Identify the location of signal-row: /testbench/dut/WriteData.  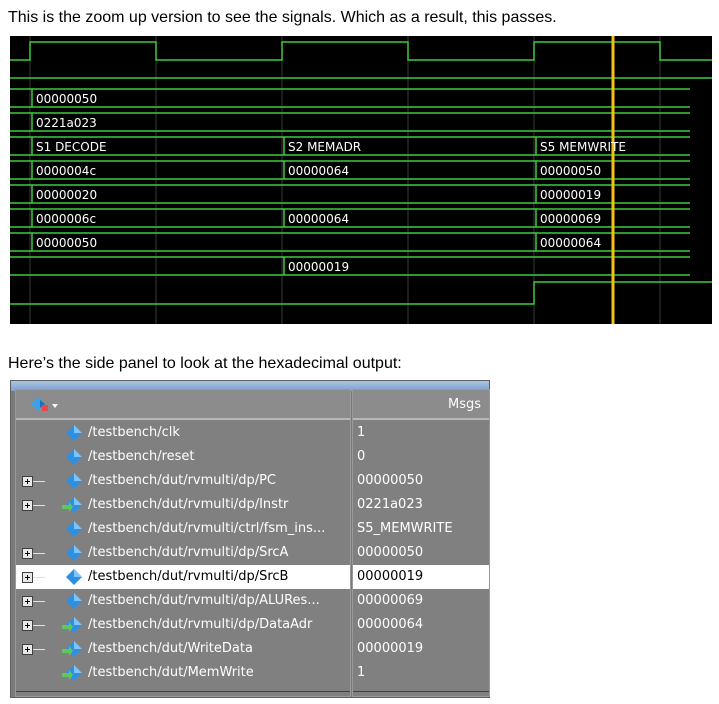
(183, 649).